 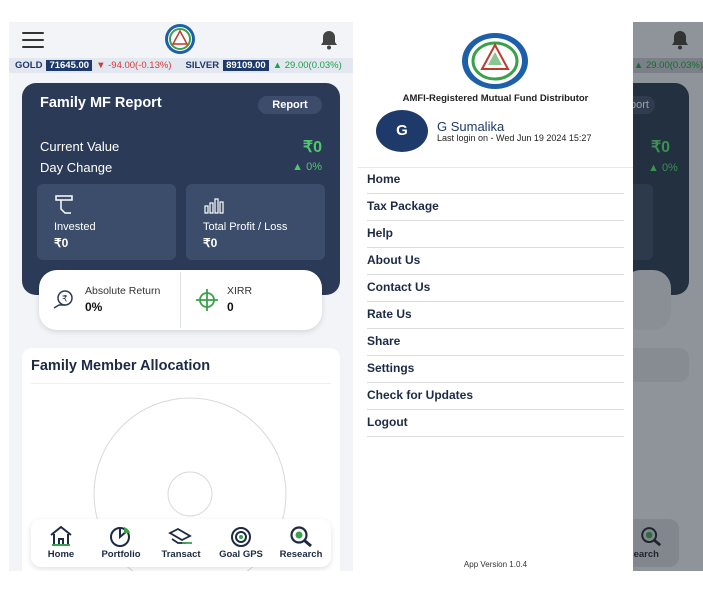 I want to click on nav-home: Home, so click(x=61, y=543).